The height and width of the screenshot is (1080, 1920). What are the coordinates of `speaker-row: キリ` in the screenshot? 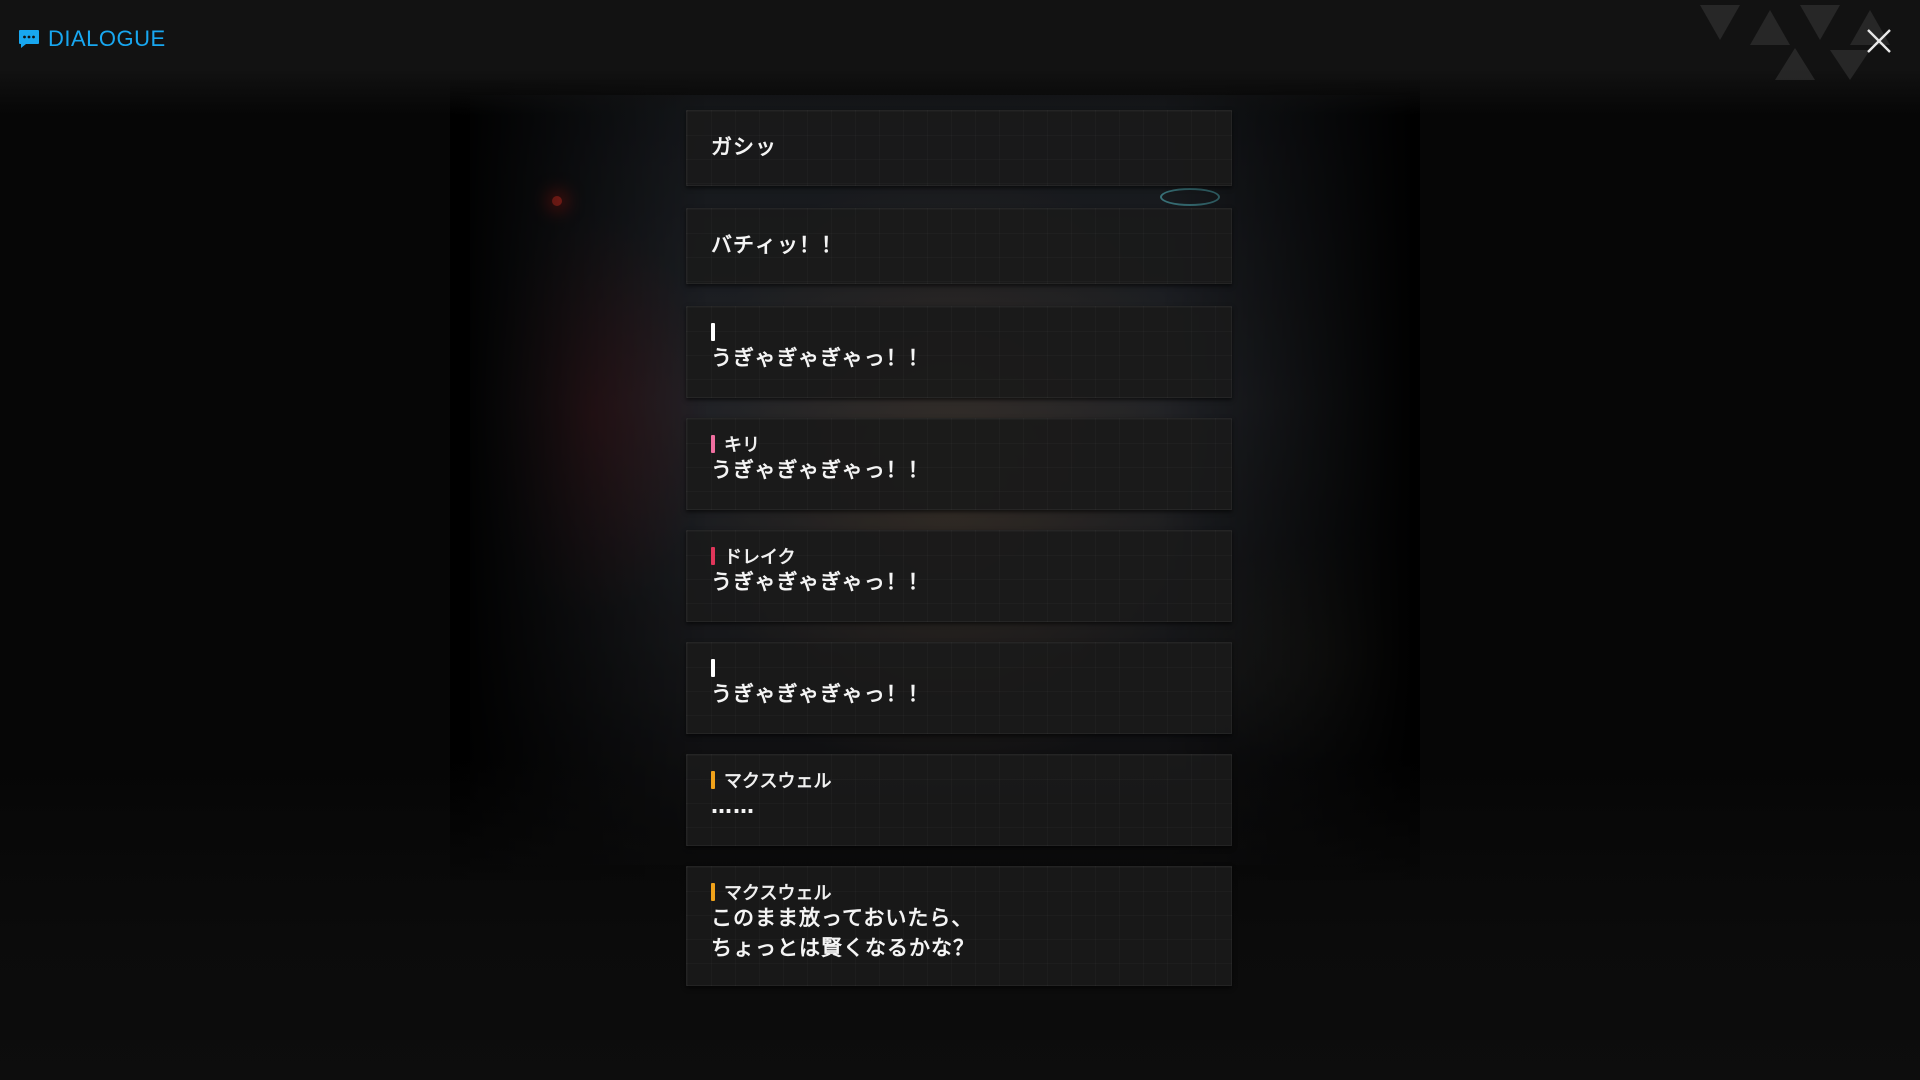 It's located at (961, 444).